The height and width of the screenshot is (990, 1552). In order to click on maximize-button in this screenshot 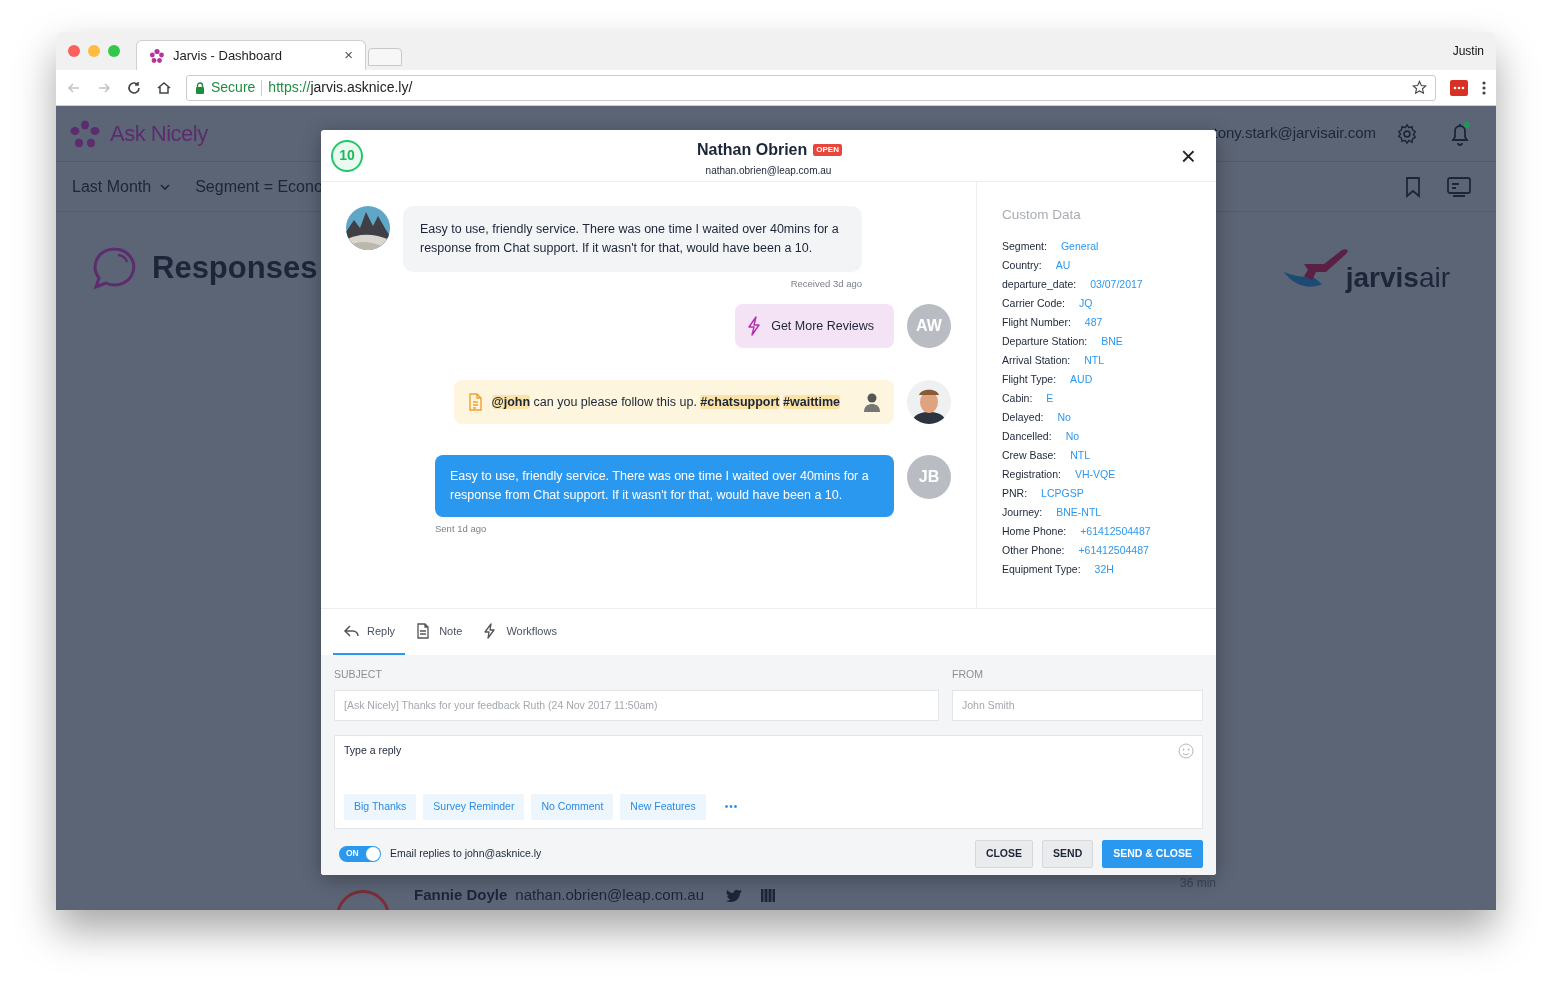, I will do `click(114, 51)`.